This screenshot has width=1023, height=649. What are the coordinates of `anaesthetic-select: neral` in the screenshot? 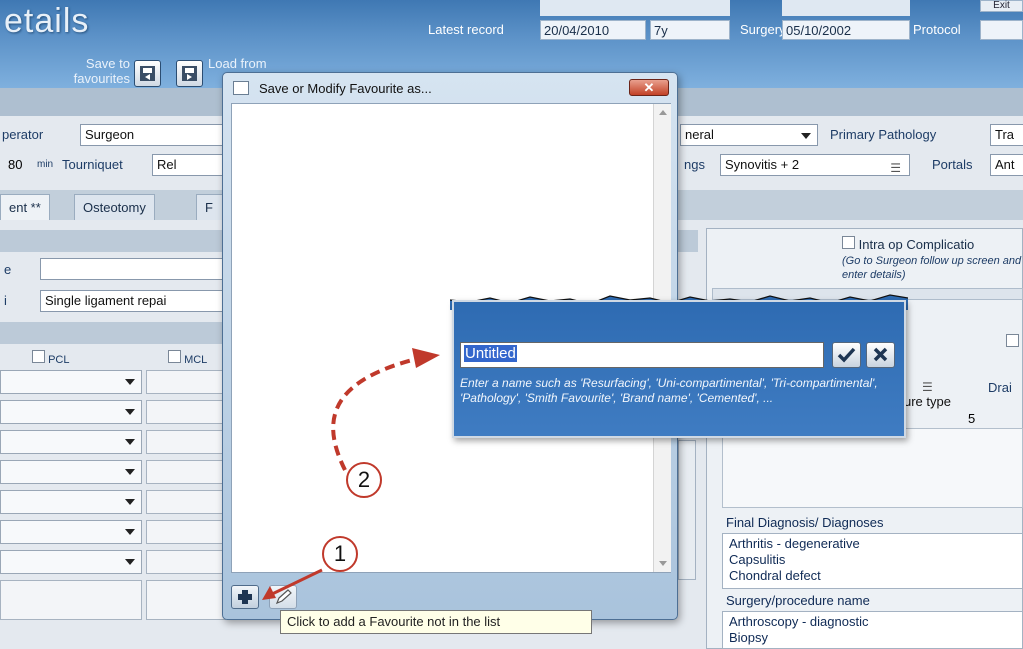 It's located at (749, 135).